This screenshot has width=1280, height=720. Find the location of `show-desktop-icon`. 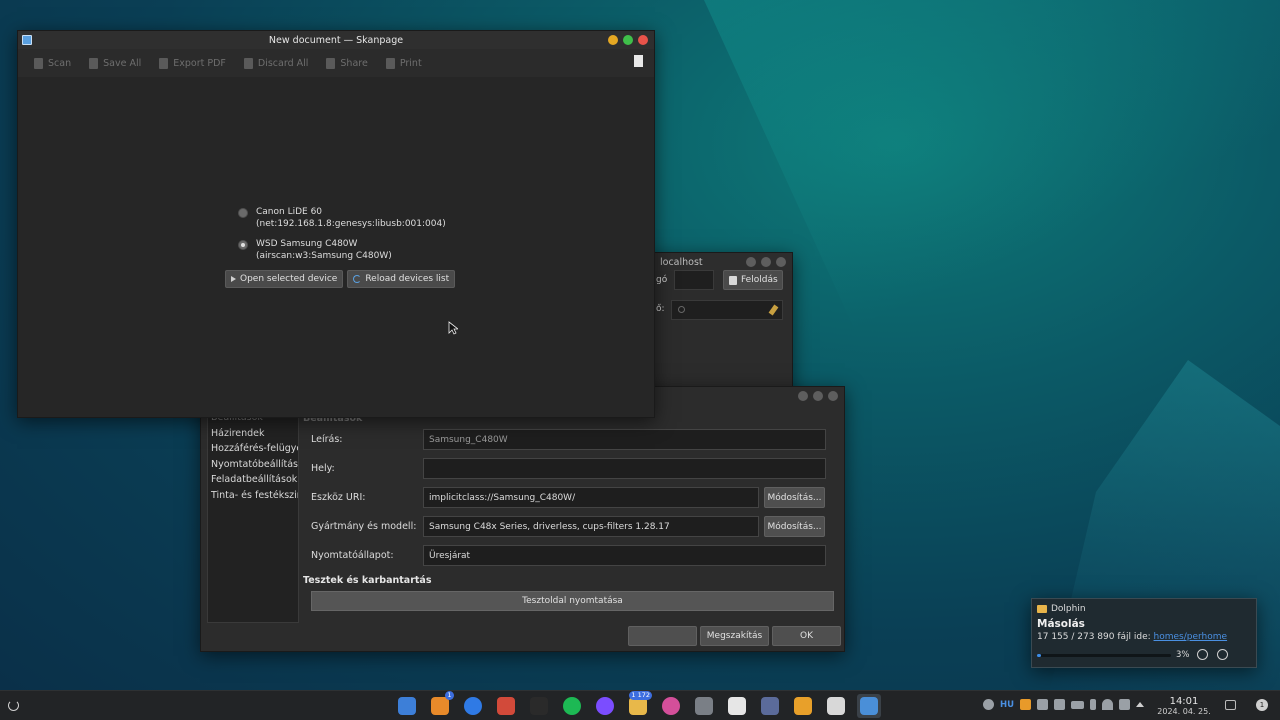

show-desktop-icon is located at coordinates (1230, 705).